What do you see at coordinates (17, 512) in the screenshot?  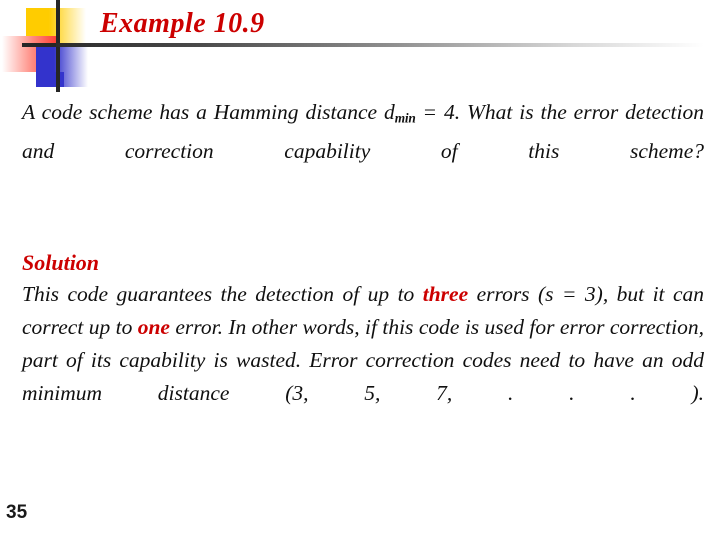 I see `page-number: 35` at bounding box center [17, 512].